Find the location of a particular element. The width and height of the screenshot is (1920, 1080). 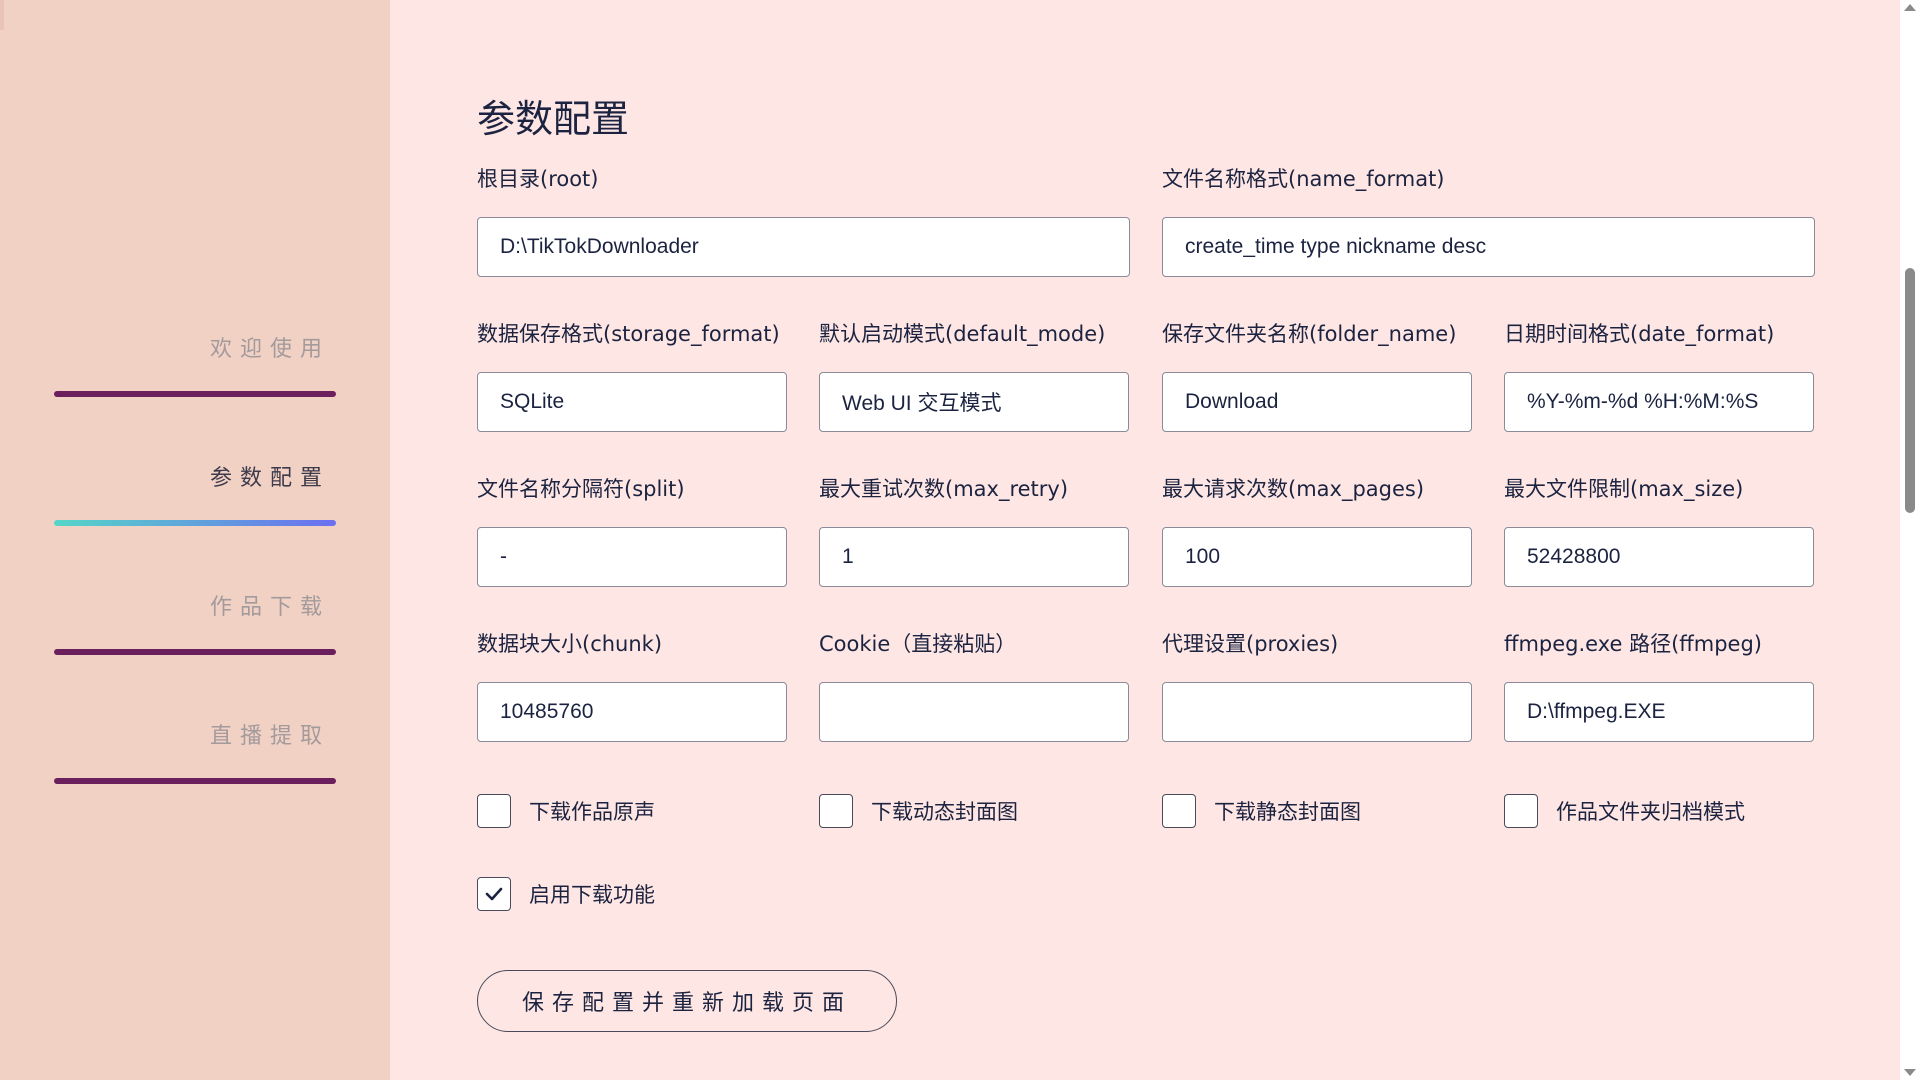

max-size-field: 最大文件限制(max_size) is located at coordinates (1659, 530).